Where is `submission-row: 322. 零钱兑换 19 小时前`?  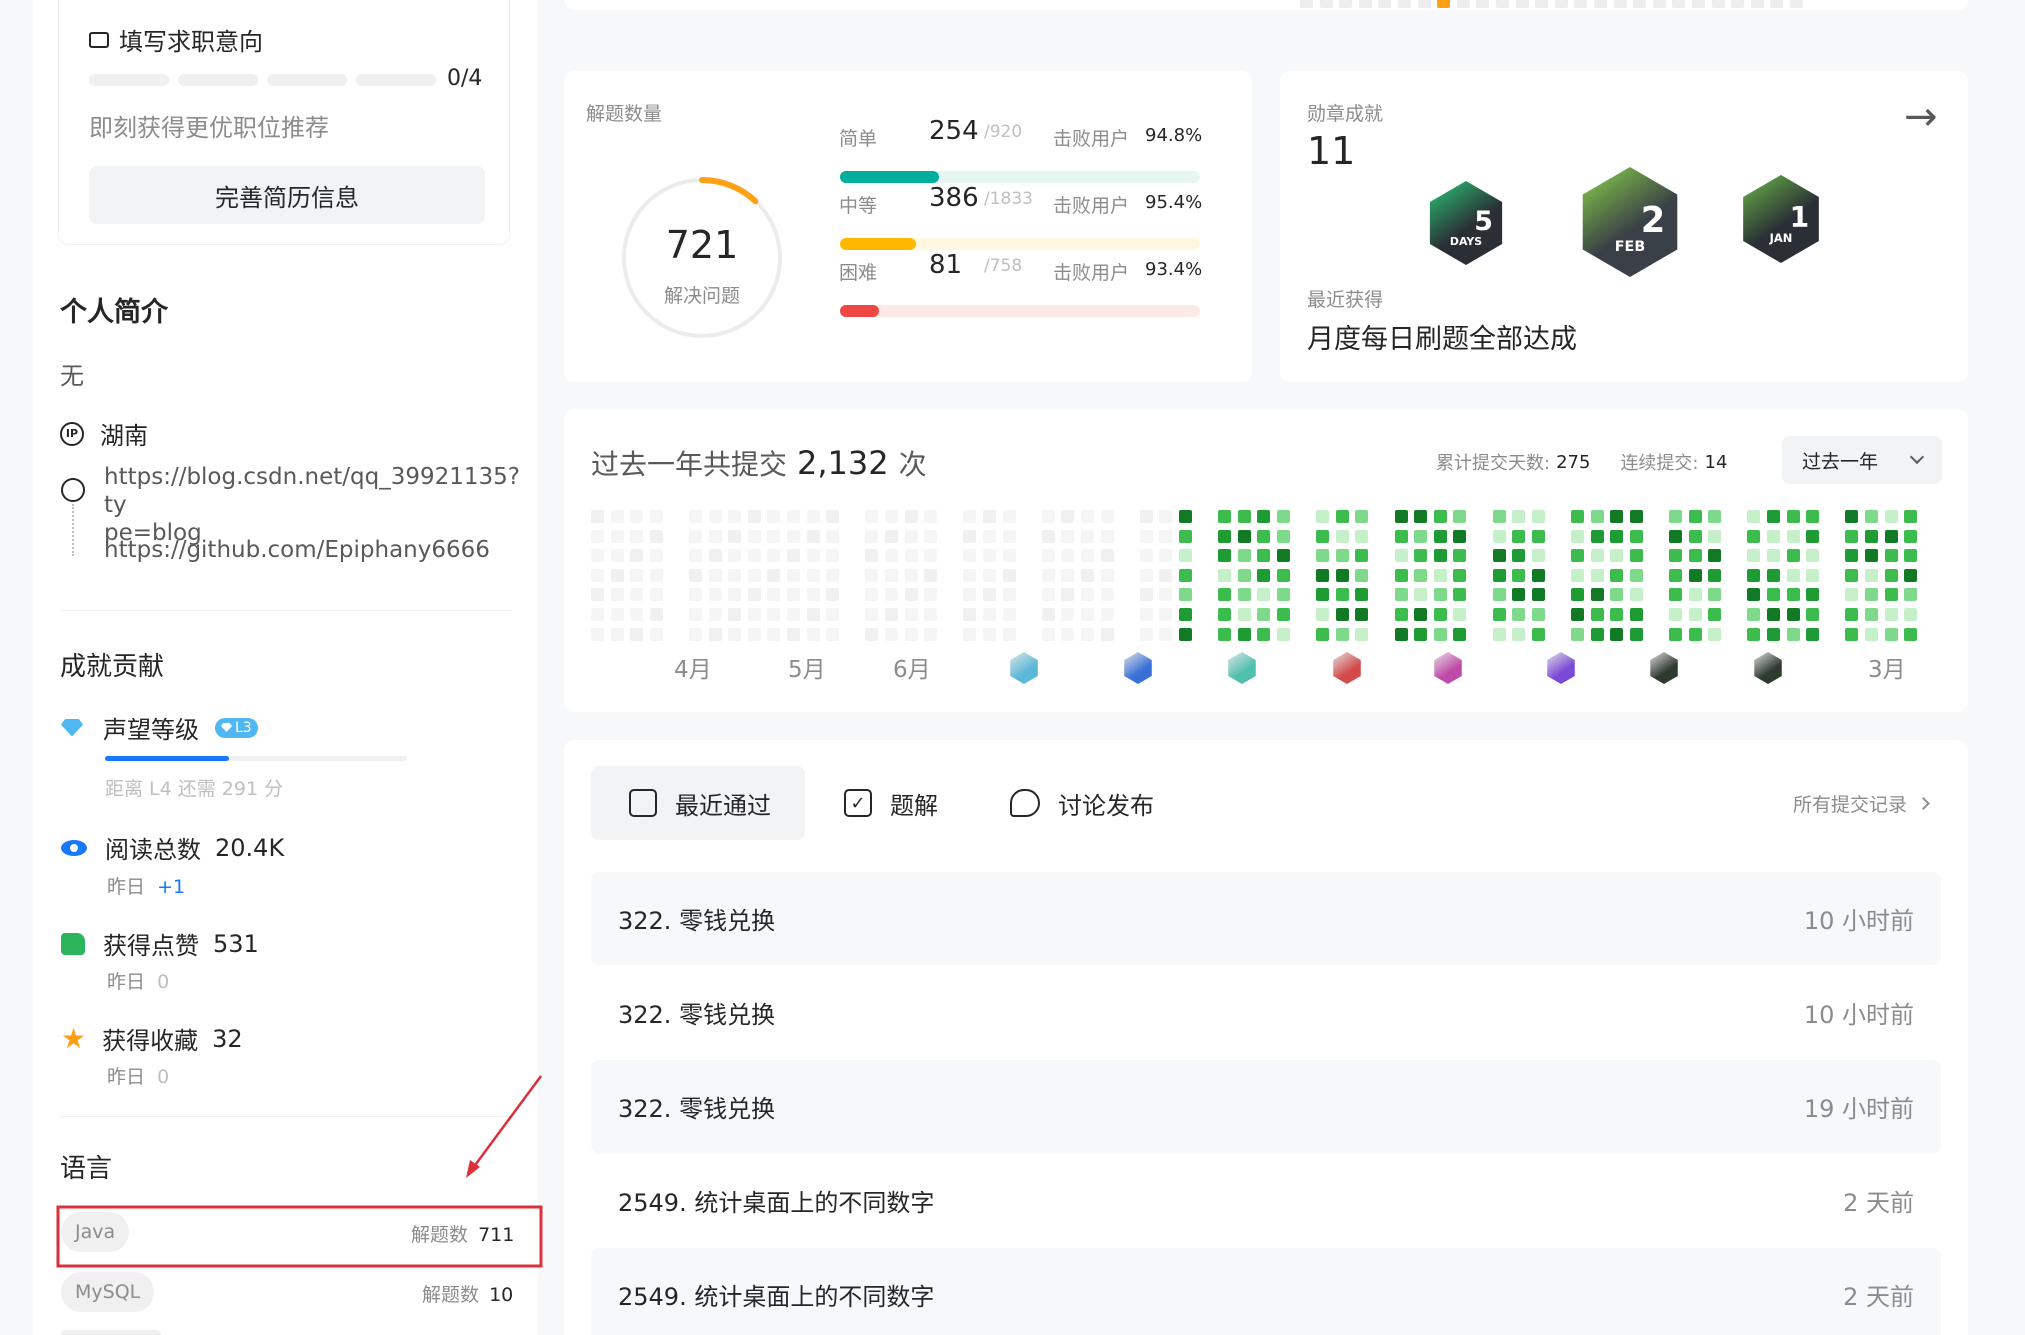
submission-row: 322. 零钱兑换 19 小时前 is located at coordinates (1266, 1106).